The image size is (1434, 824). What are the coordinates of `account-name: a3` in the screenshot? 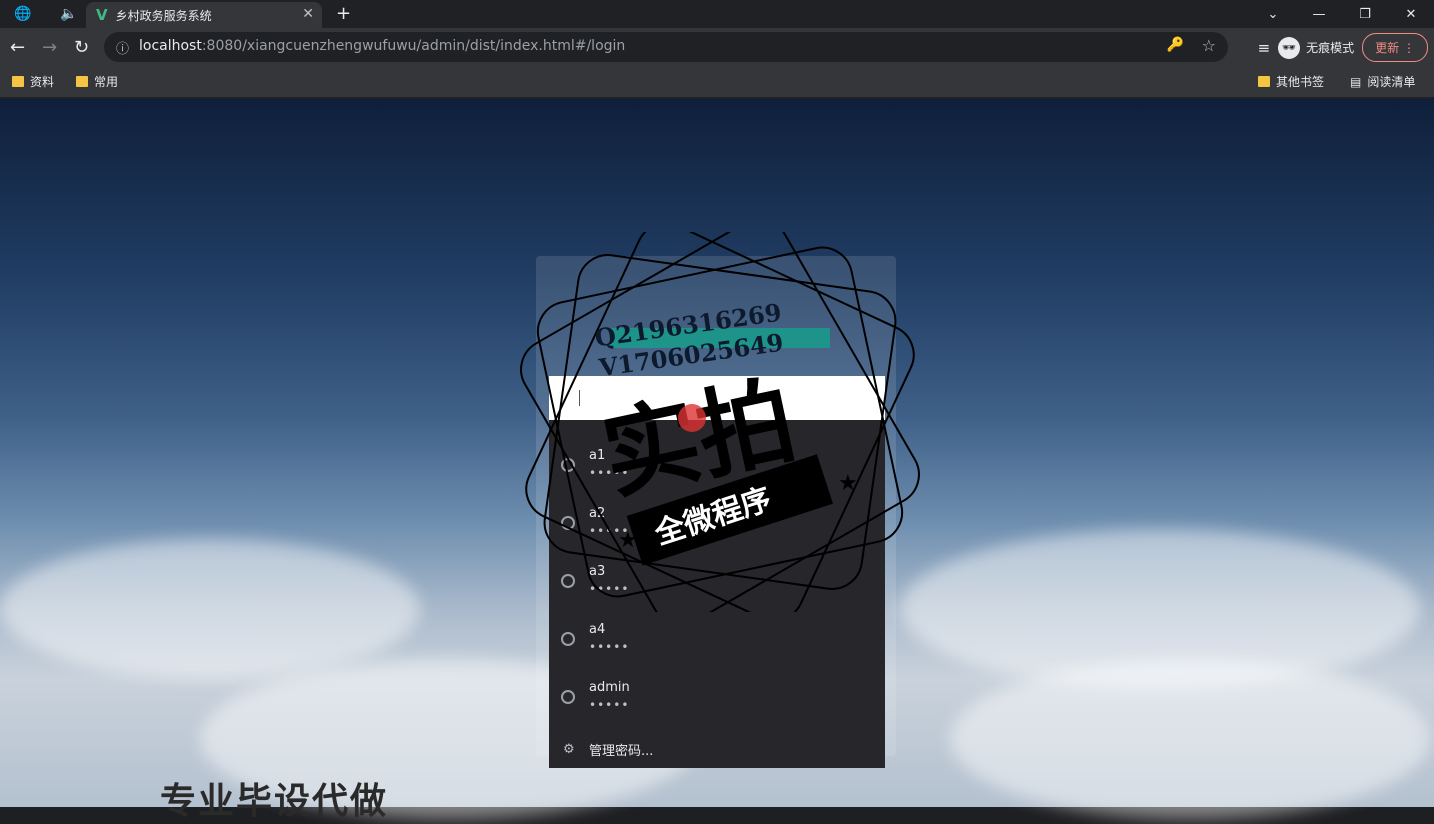 It's located at (597, 571).